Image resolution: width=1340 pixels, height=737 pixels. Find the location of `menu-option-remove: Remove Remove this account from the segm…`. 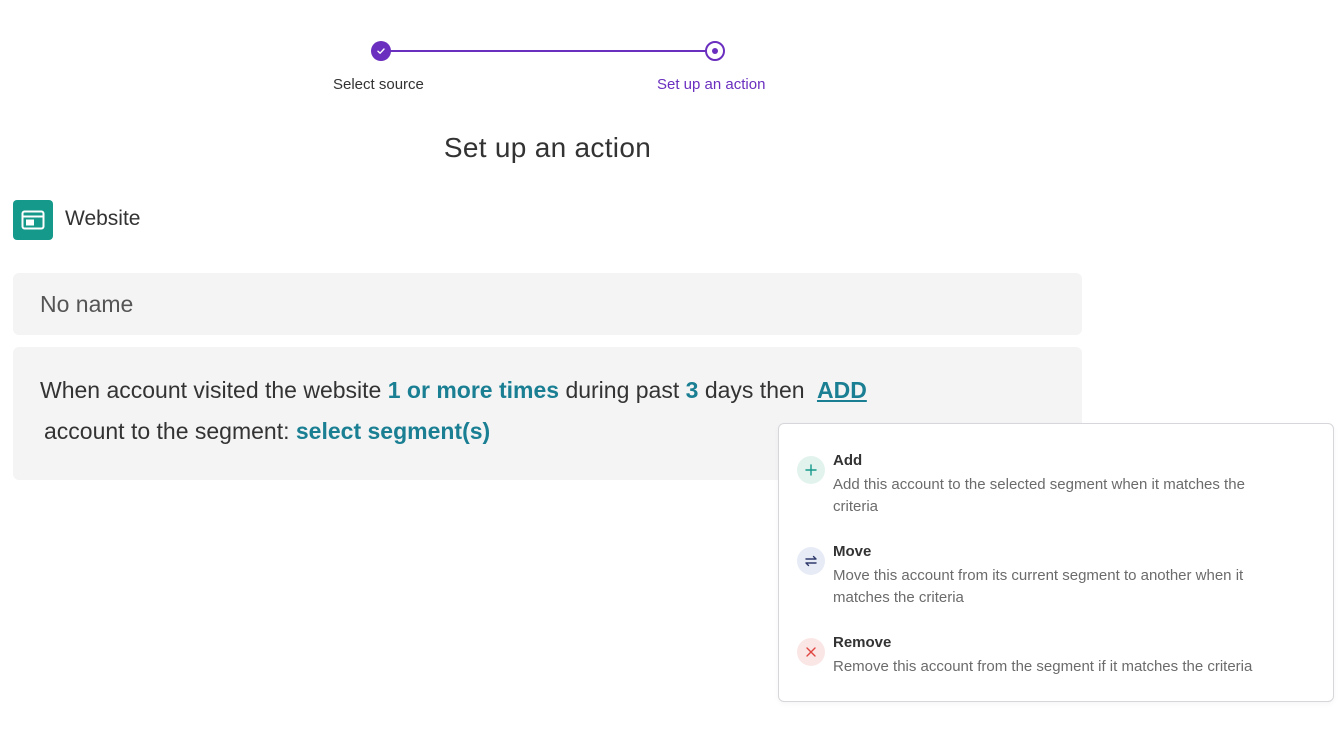

menu-option-remove: Remove Remove this account from the segm… is located at coordinates (1057, 659).